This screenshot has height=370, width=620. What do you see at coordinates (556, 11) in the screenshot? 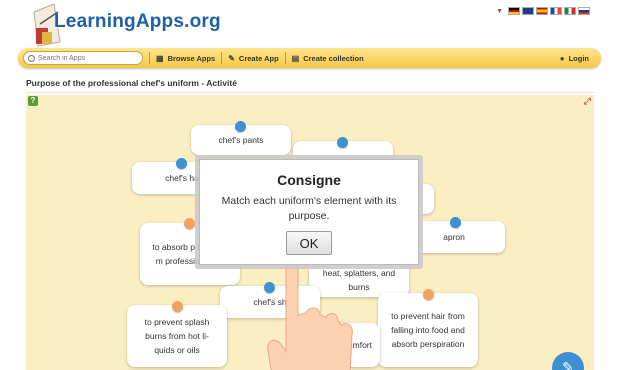
I see `flag-fr-icon` at bounding box center [556, 11].